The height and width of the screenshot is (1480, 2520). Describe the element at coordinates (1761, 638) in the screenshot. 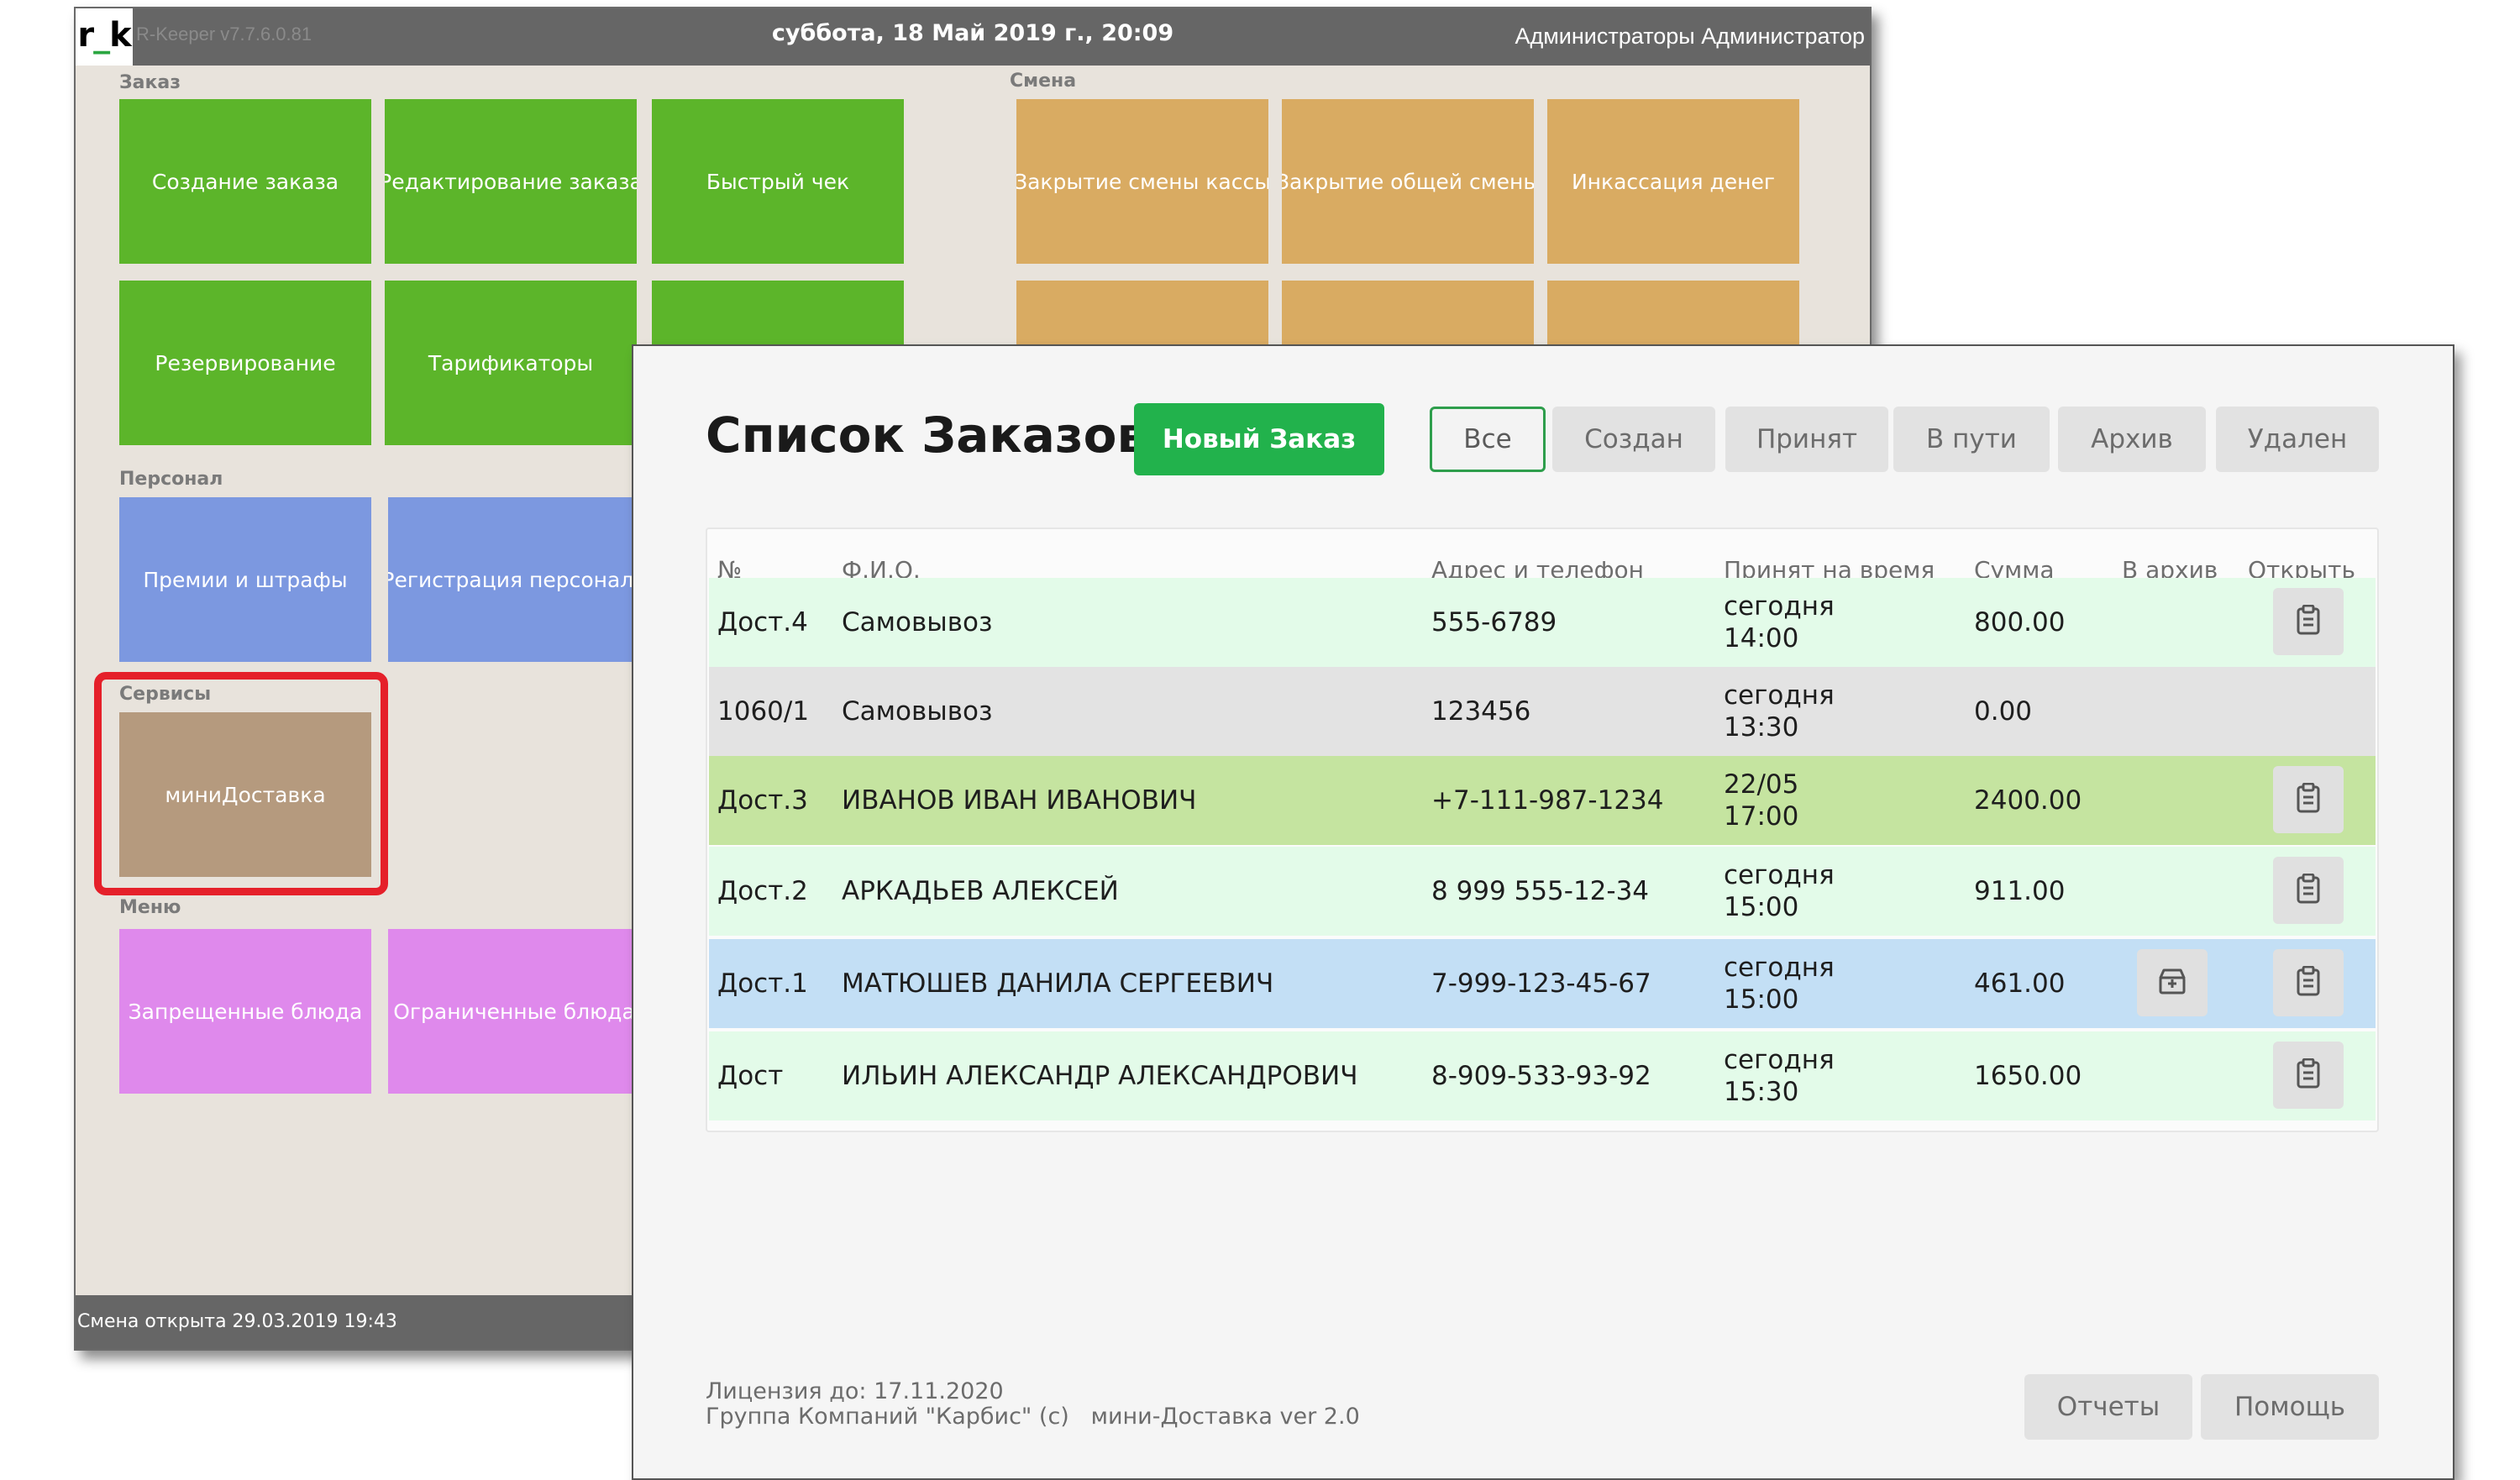

I see `order-time-hour: 14:00` at that location.